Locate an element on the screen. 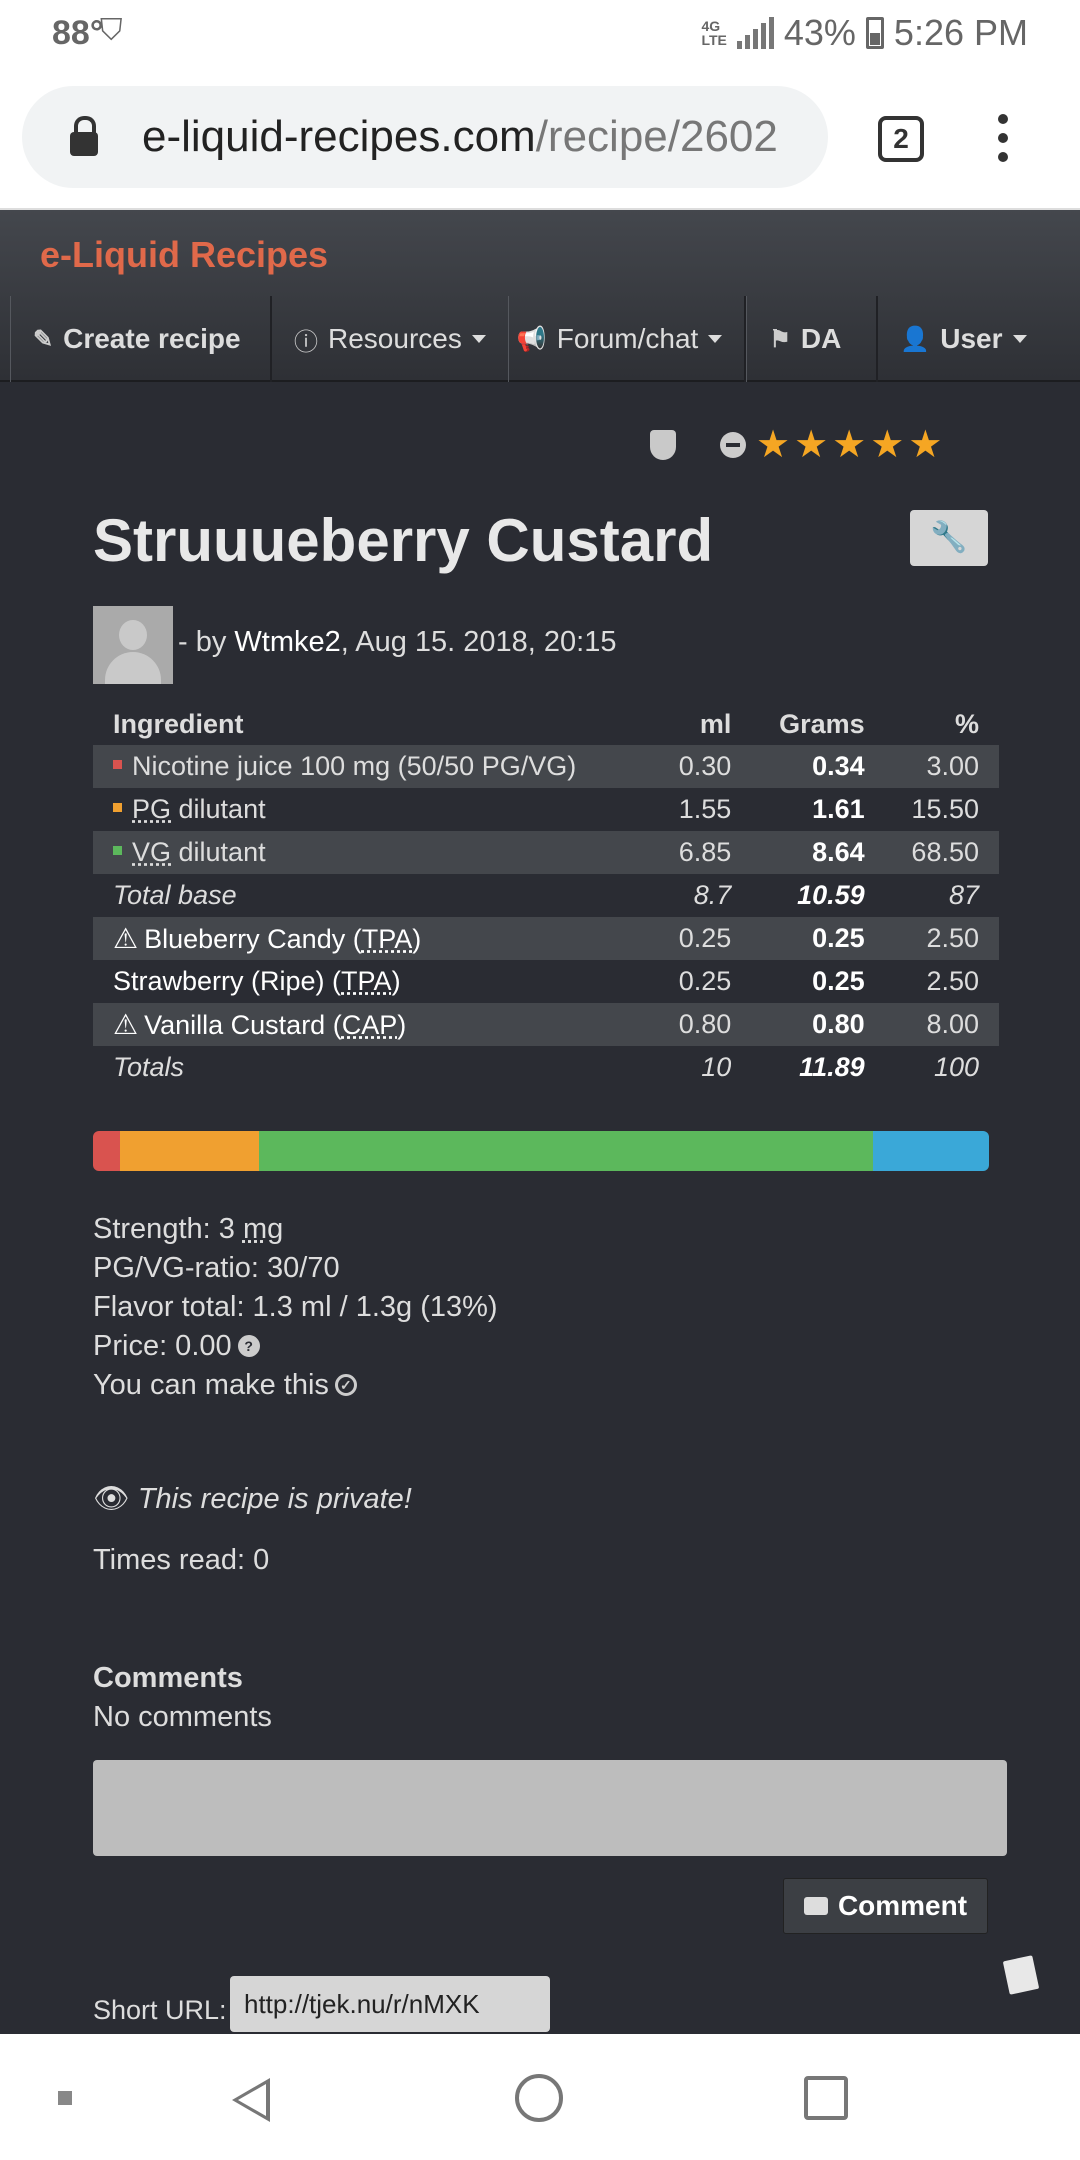  table-row: Strawberry (Ripe) (TPA) 0.25 0.25 2.50 is located at coordinates (546, 981).